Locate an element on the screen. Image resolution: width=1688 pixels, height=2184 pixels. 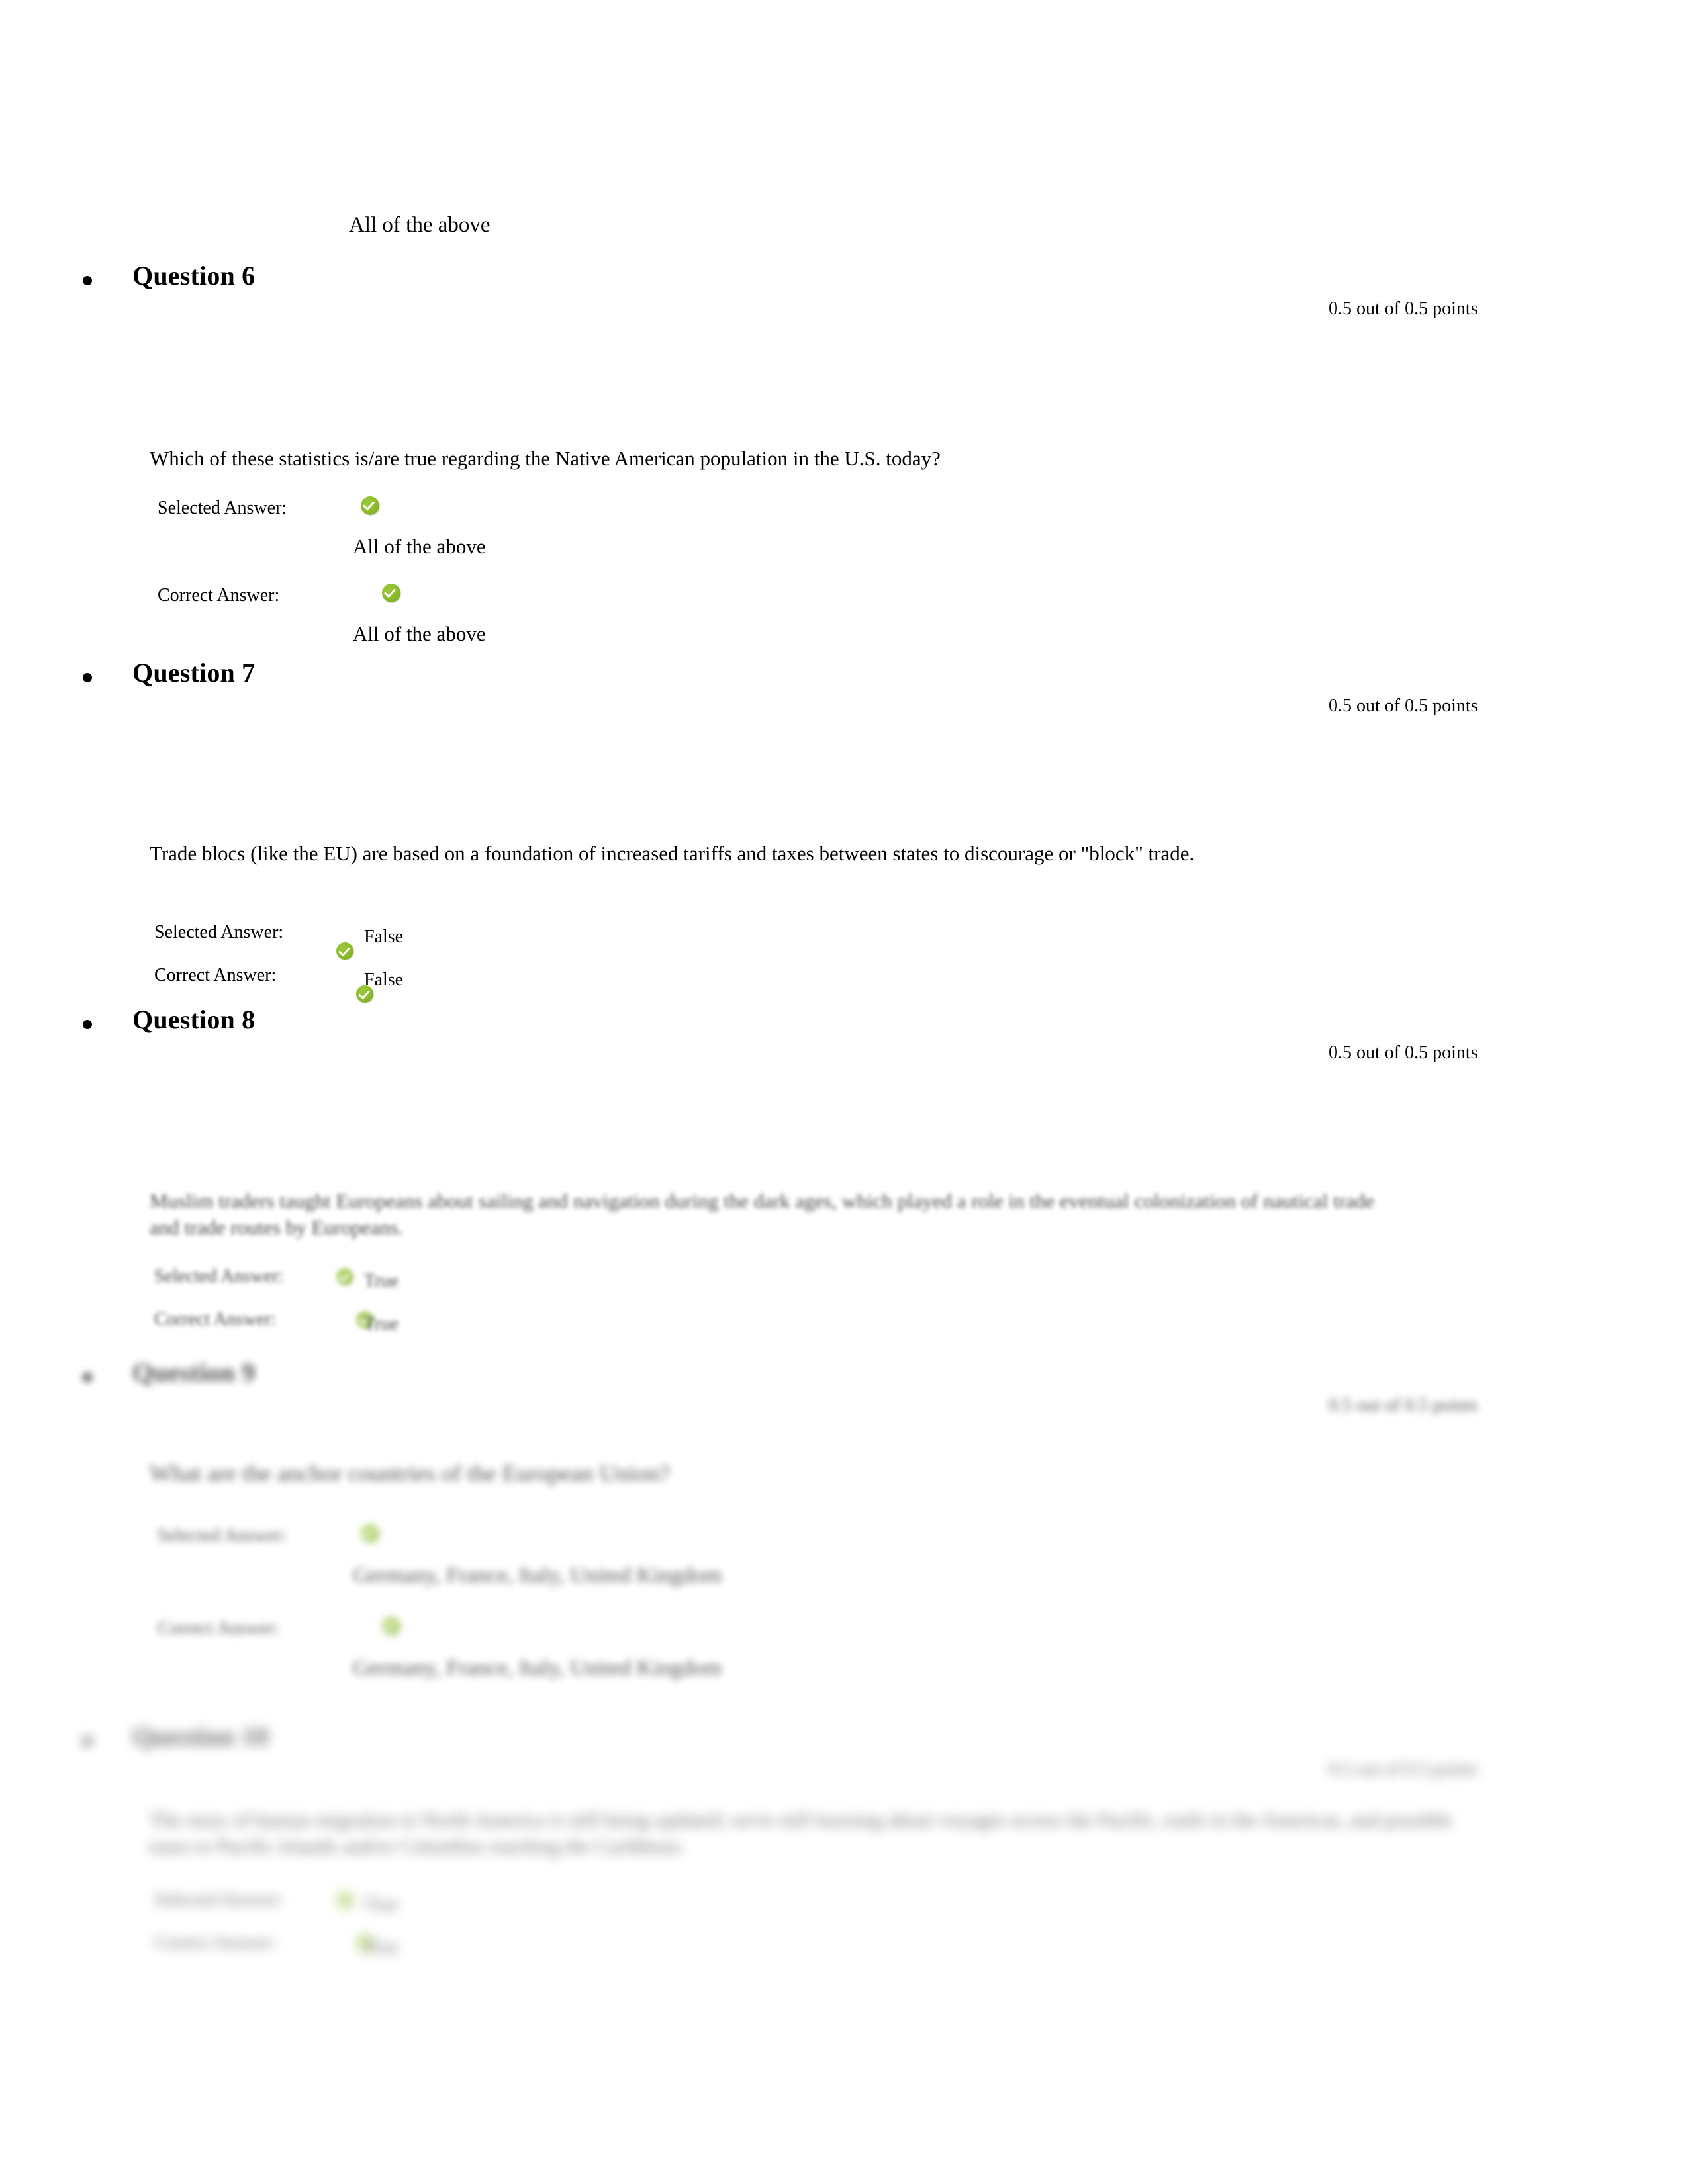
question-heading-10: Question 10 is located at coordinates (200, 1736).